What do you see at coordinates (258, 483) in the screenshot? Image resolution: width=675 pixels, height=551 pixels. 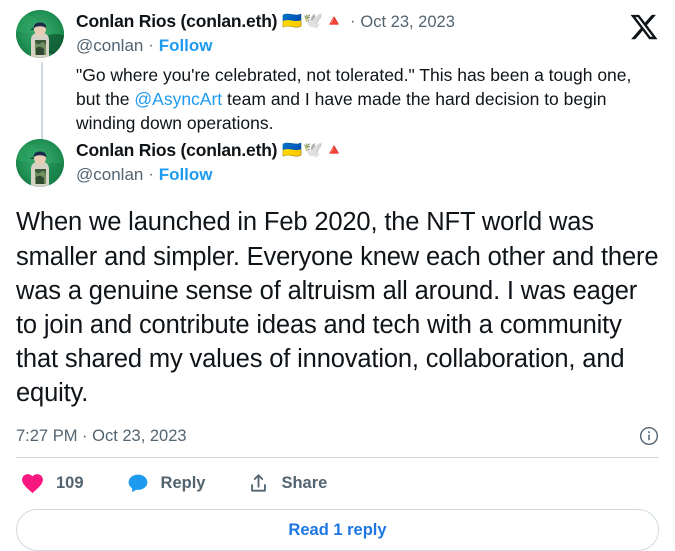 I see `share-arrow-icon` at bounding box center [258, 483].